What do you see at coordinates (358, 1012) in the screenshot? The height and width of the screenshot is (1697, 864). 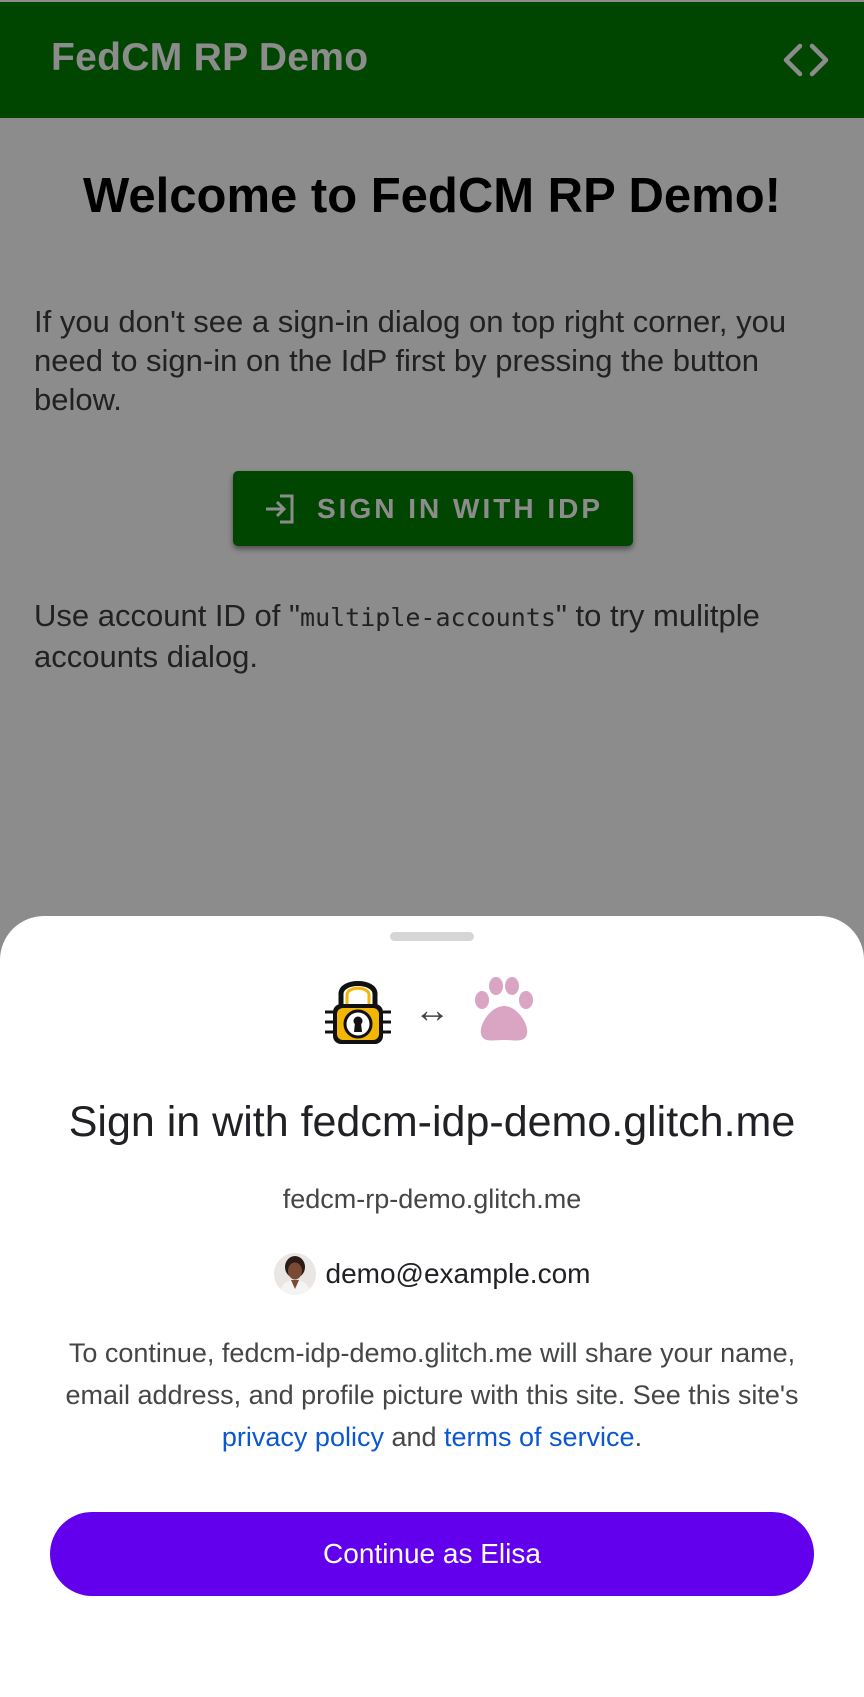 I see `padlock-logo-icon` at bounding box center [358, 1012].